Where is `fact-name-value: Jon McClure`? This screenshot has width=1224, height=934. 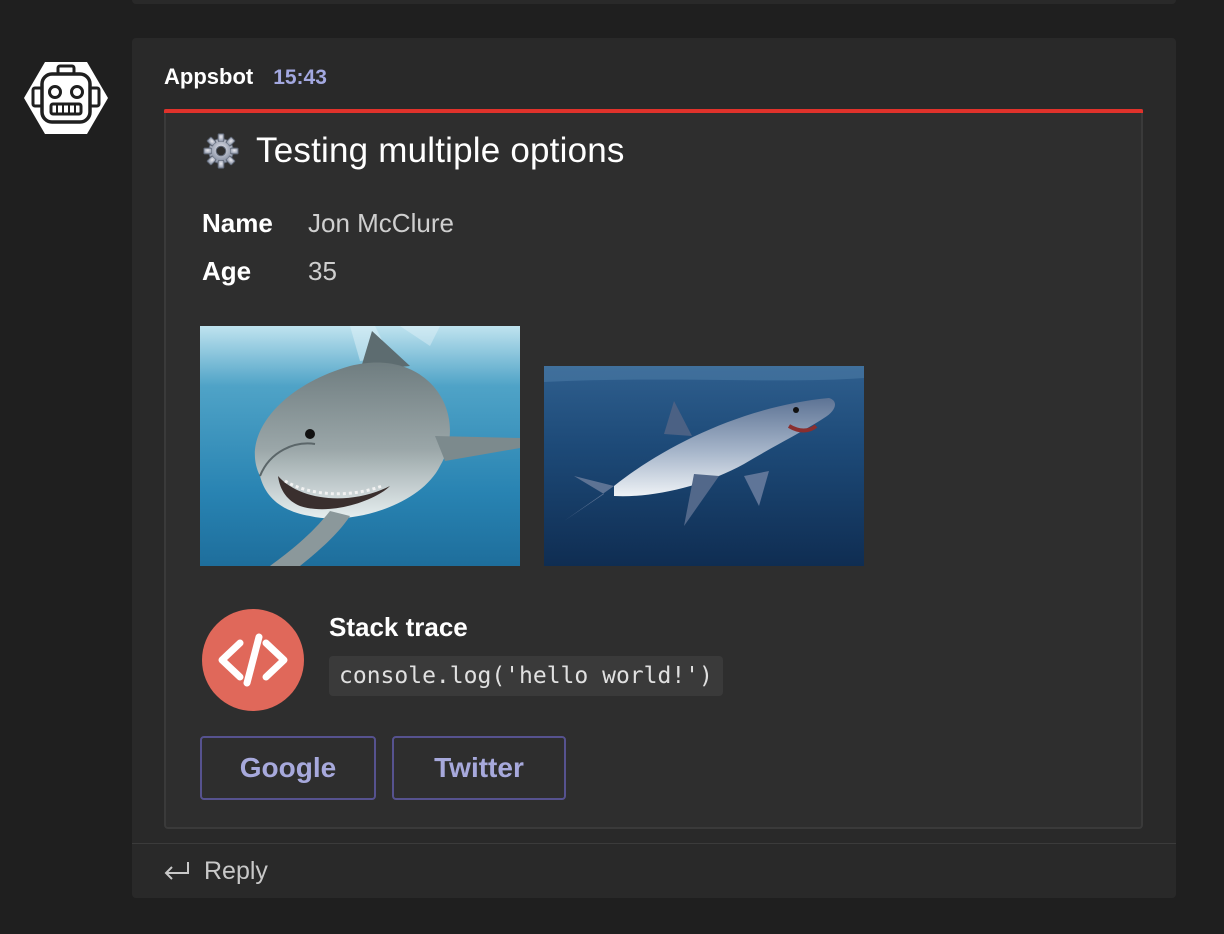
fact-name-value: Jon McClure is located at coordinates (381, 222).